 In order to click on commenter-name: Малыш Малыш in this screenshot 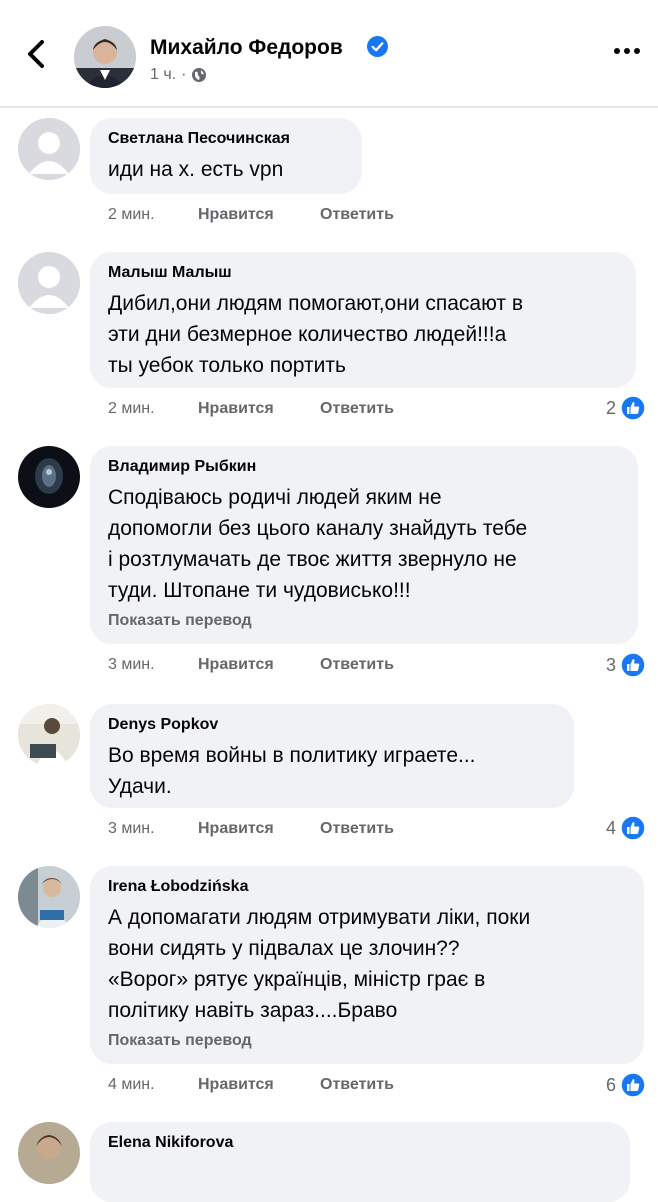, I will do `click(363, 273)`.